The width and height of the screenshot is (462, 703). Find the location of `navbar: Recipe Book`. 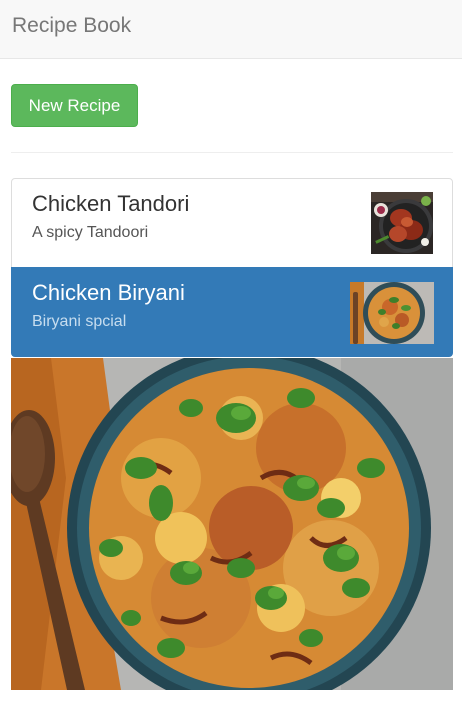

navbar: Recipe Book is located at coordinates (231, 29).